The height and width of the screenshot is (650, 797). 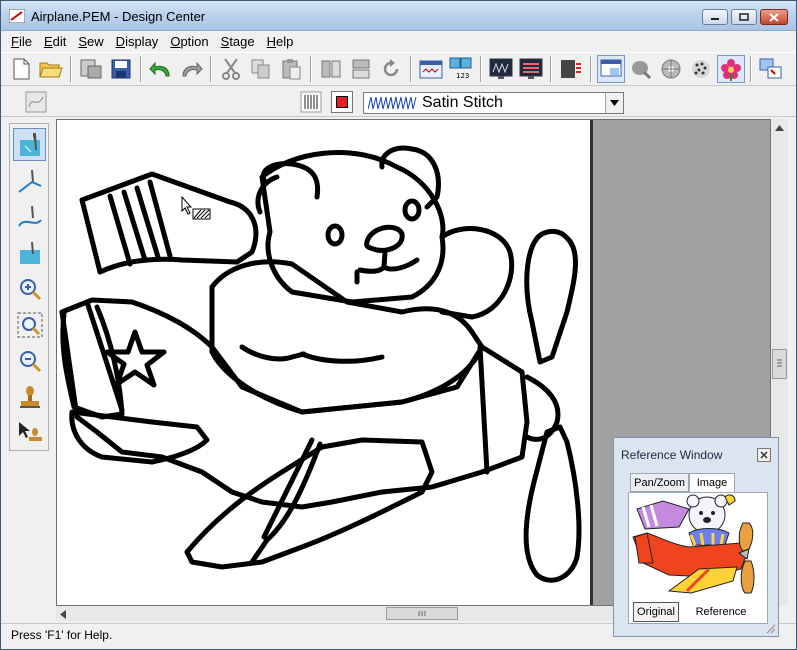 I want to click on menu-edit: Edit, so click(x=55, y=41).